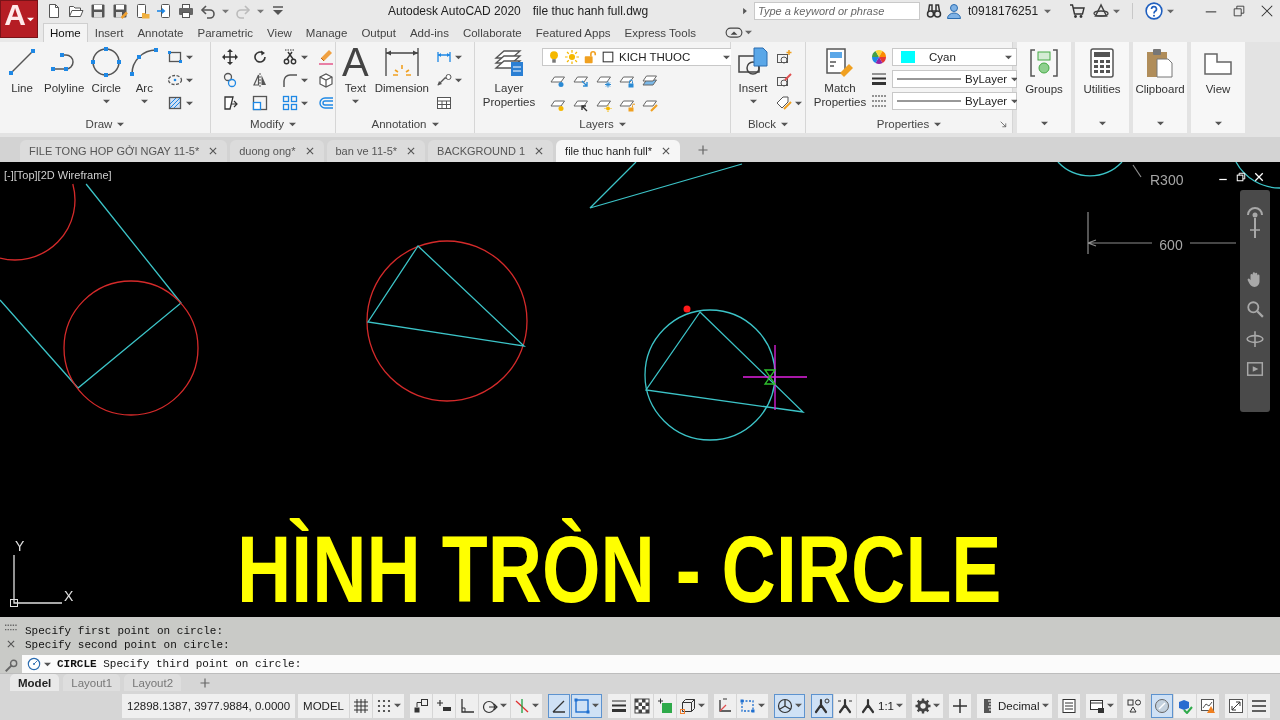 This screenshot has width=1280, height=720. What do you see at coordinates (64, 68) in the screenshot?
I see `polyline-tool-button: Polyline` at bounding box center [64, 68].